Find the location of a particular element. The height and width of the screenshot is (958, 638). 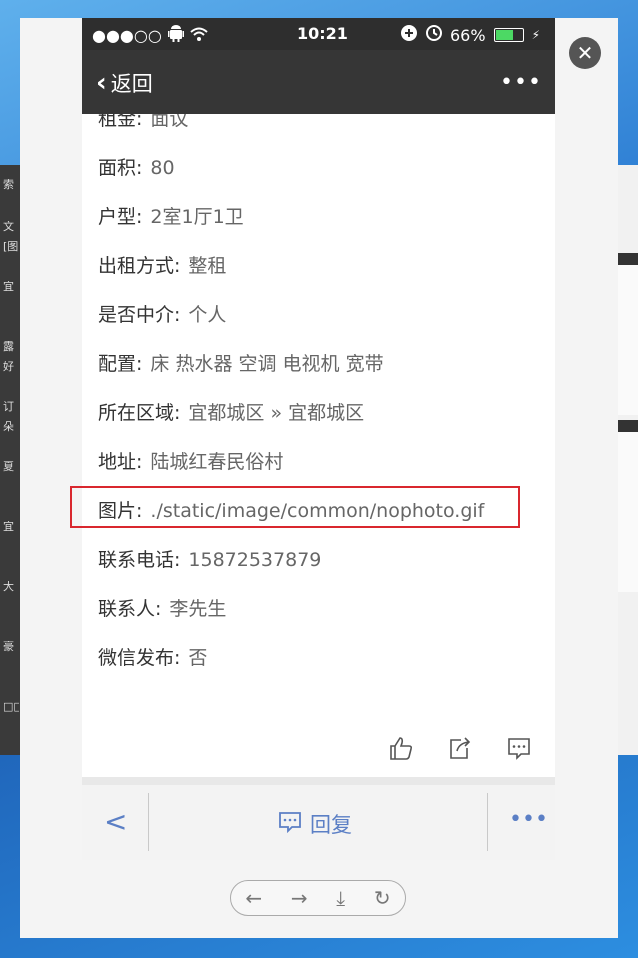

phone-link: 15872537879 is located at coordinates (254, 560).